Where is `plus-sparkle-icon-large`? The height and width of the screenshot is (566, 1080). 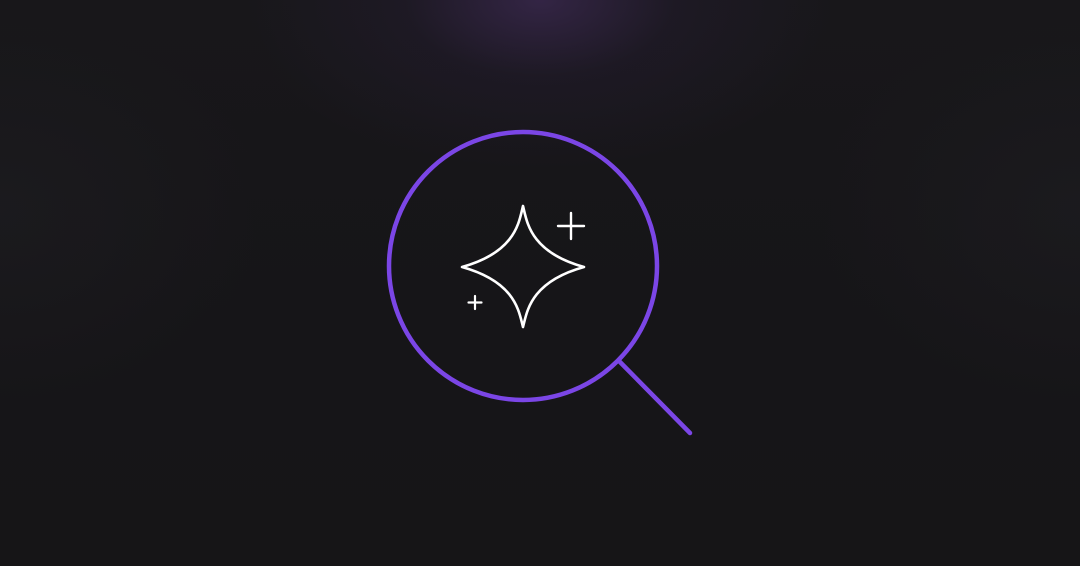 plus-sparkle-icon-large is located at coordinates (571, 226).